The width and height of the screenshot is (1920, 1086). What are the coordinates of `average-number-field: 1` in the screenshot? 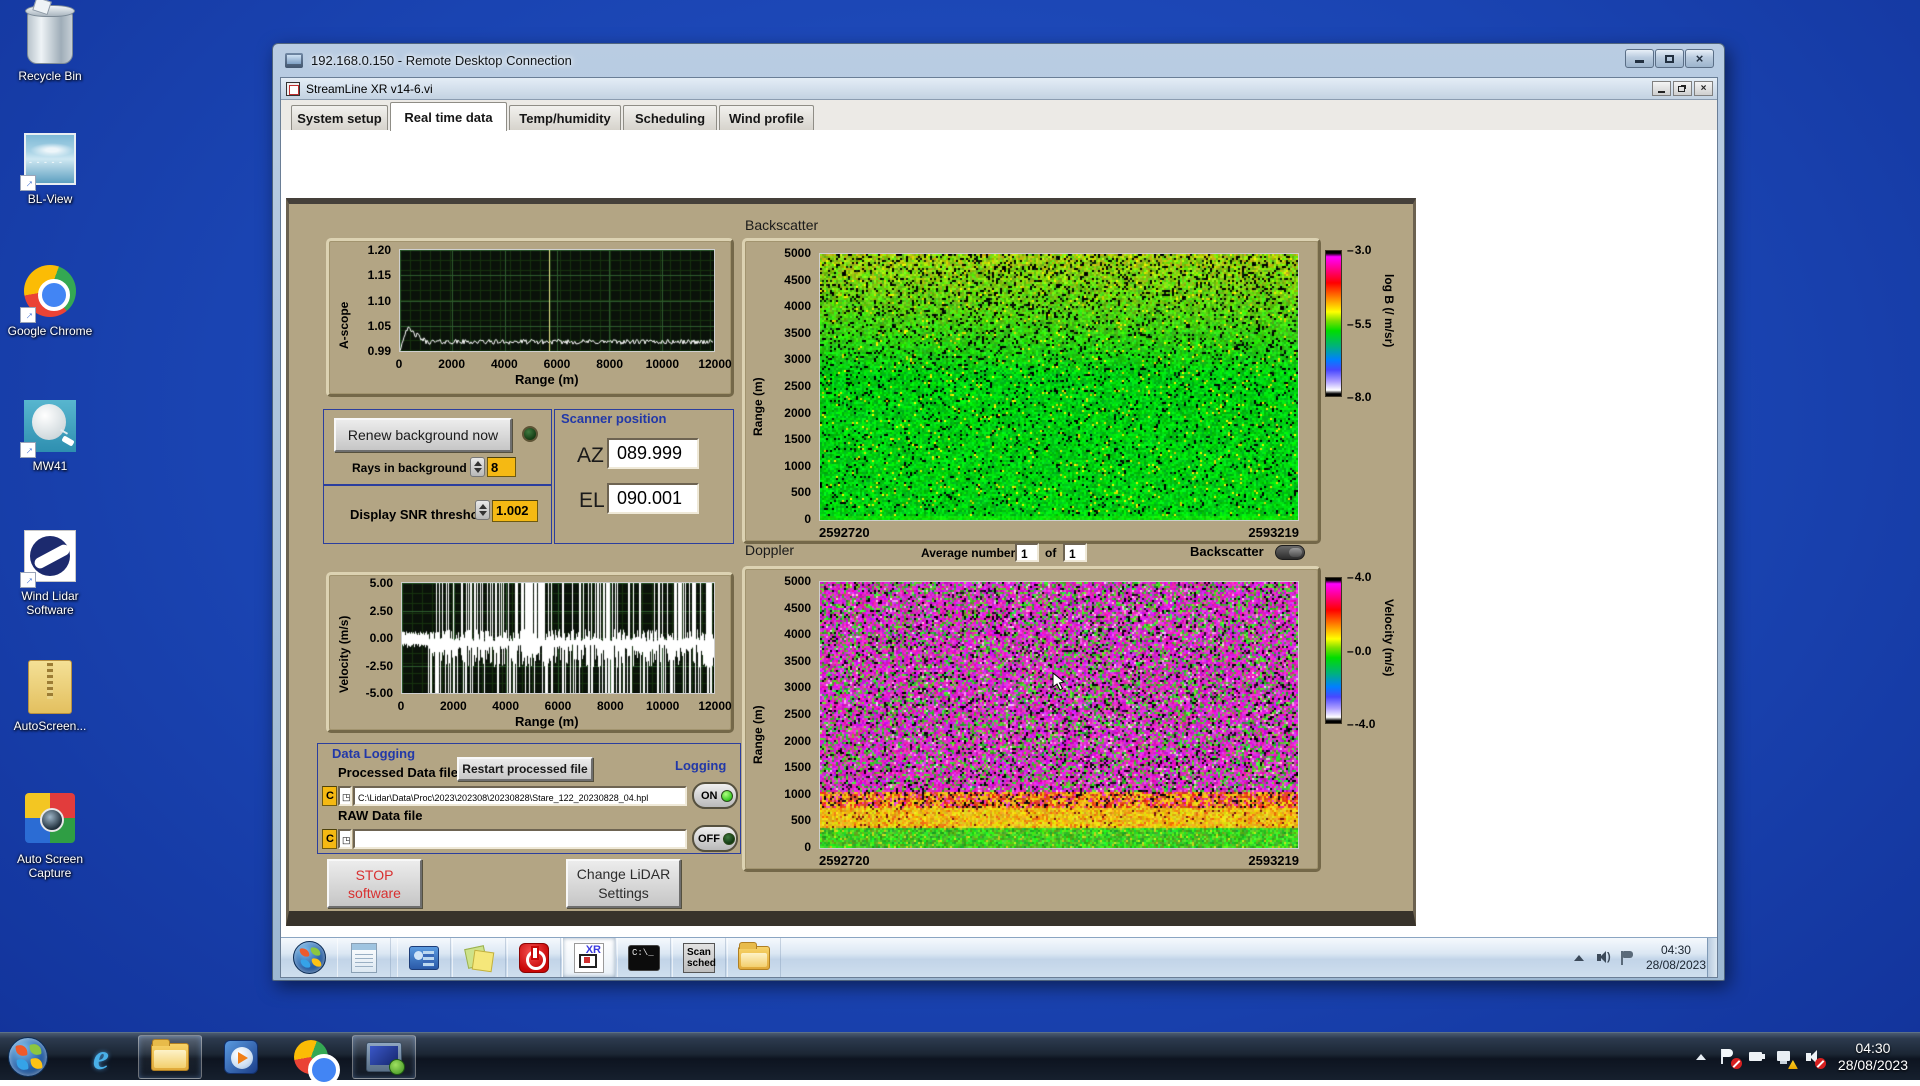 It's located at (1027, 552).